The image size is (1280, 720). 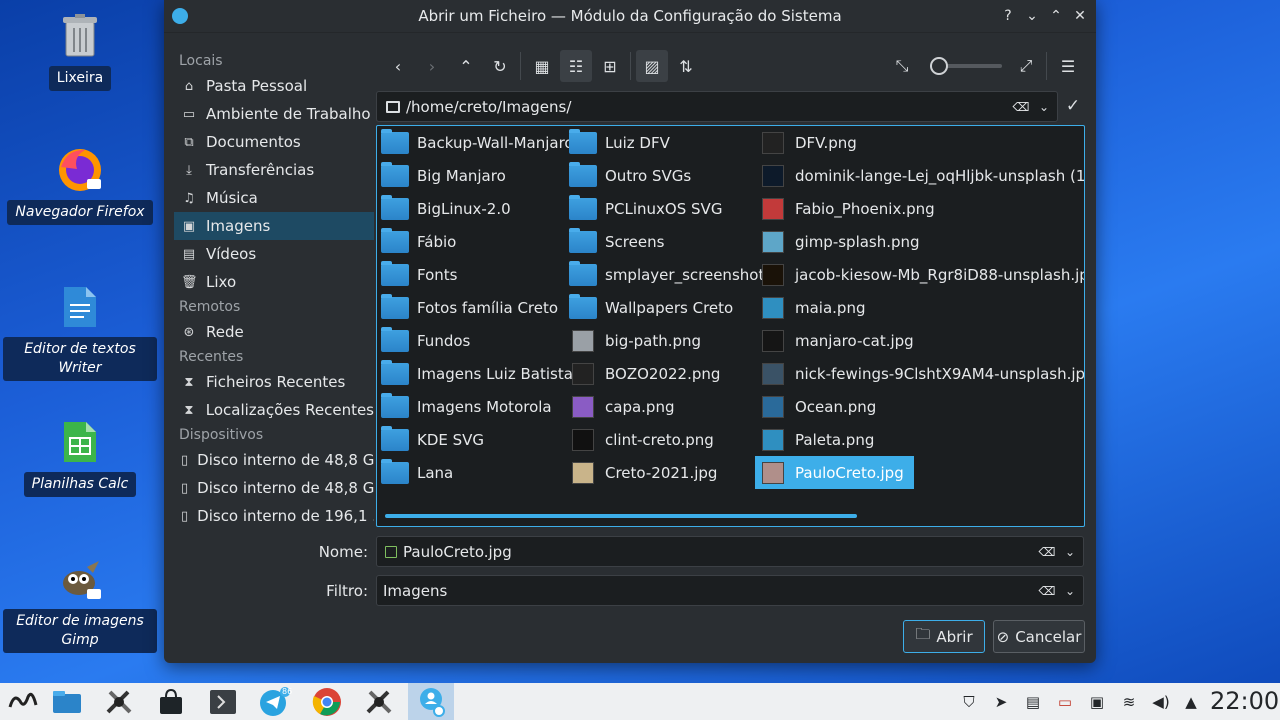 What do you see at coordinates (223, 701) in the screenshot?
I see `taskbar-terminal` at bounding box center [223, 701].